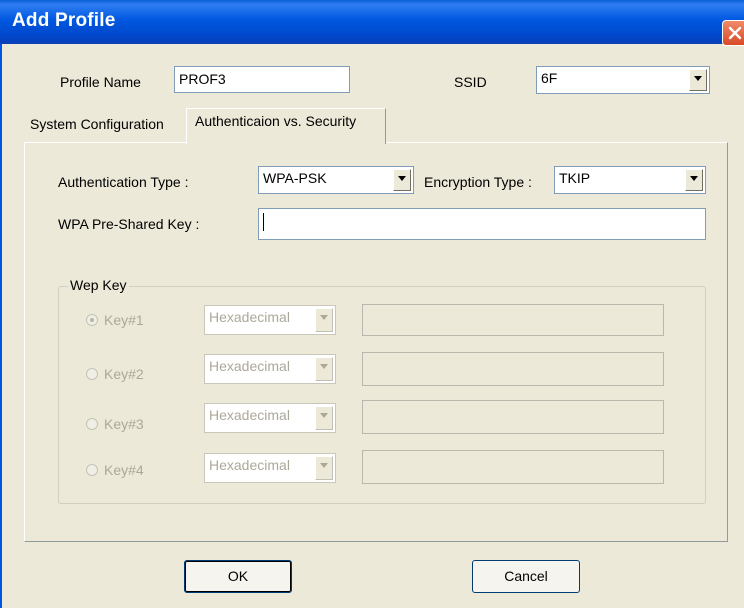 Image resolution: width=744 pixels, height=608 pixels. I want to click on key3-format-value: Hexadecimal, so click(249, 415).